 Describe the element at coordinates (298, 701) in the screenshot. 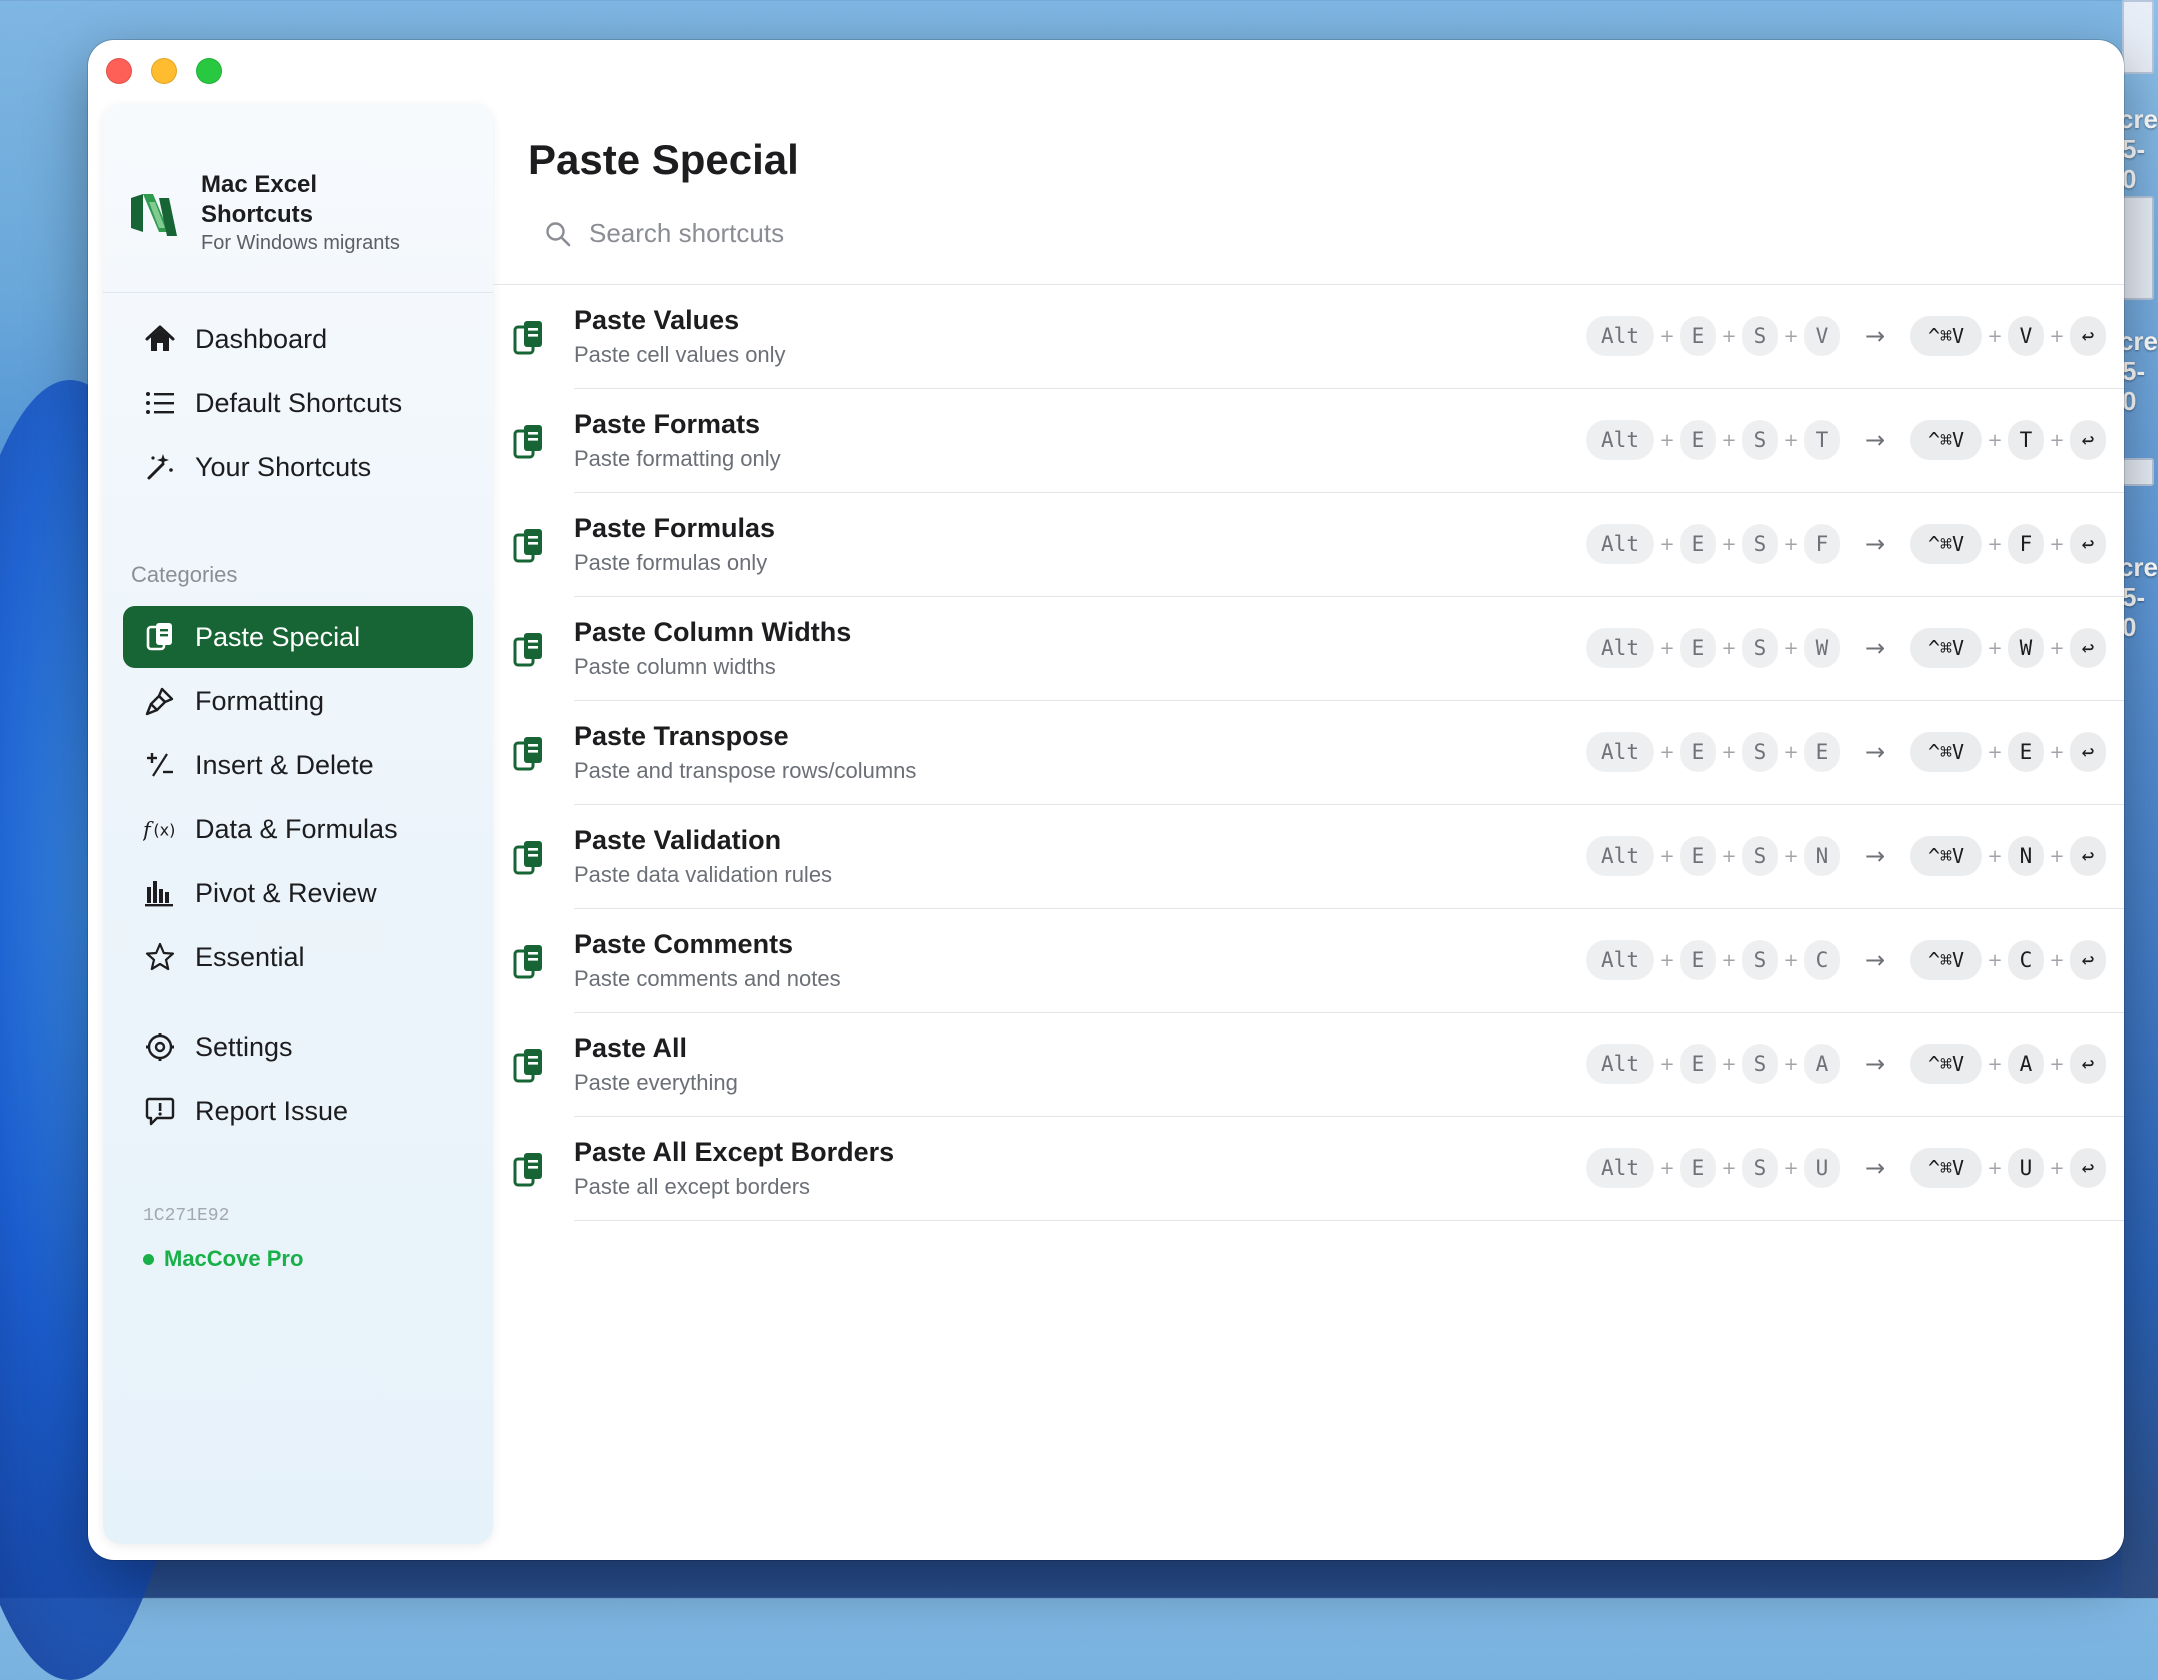

I see `sidebar-item-formatting: Formatting` at that location.